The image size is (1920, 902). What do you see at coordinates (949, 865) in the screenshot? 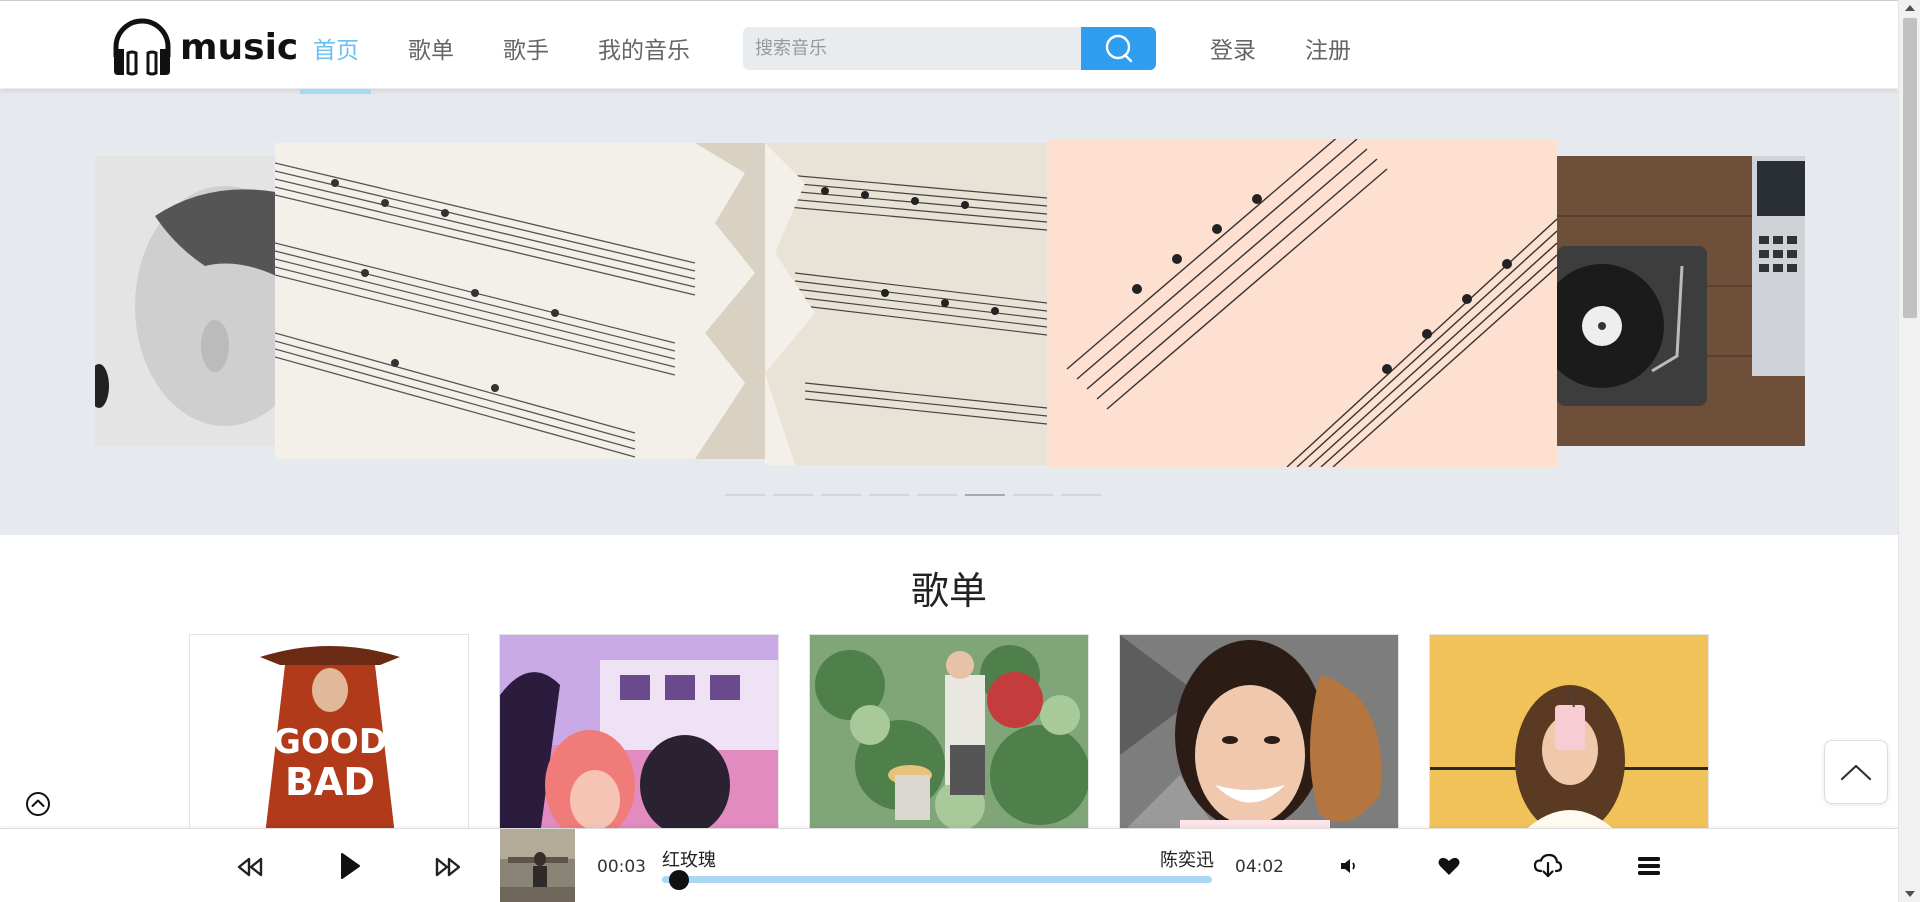
I see `music-player-bar: 00:03 红玫瑰 陈奕迅 04:02` at bounding box center [949, 865].